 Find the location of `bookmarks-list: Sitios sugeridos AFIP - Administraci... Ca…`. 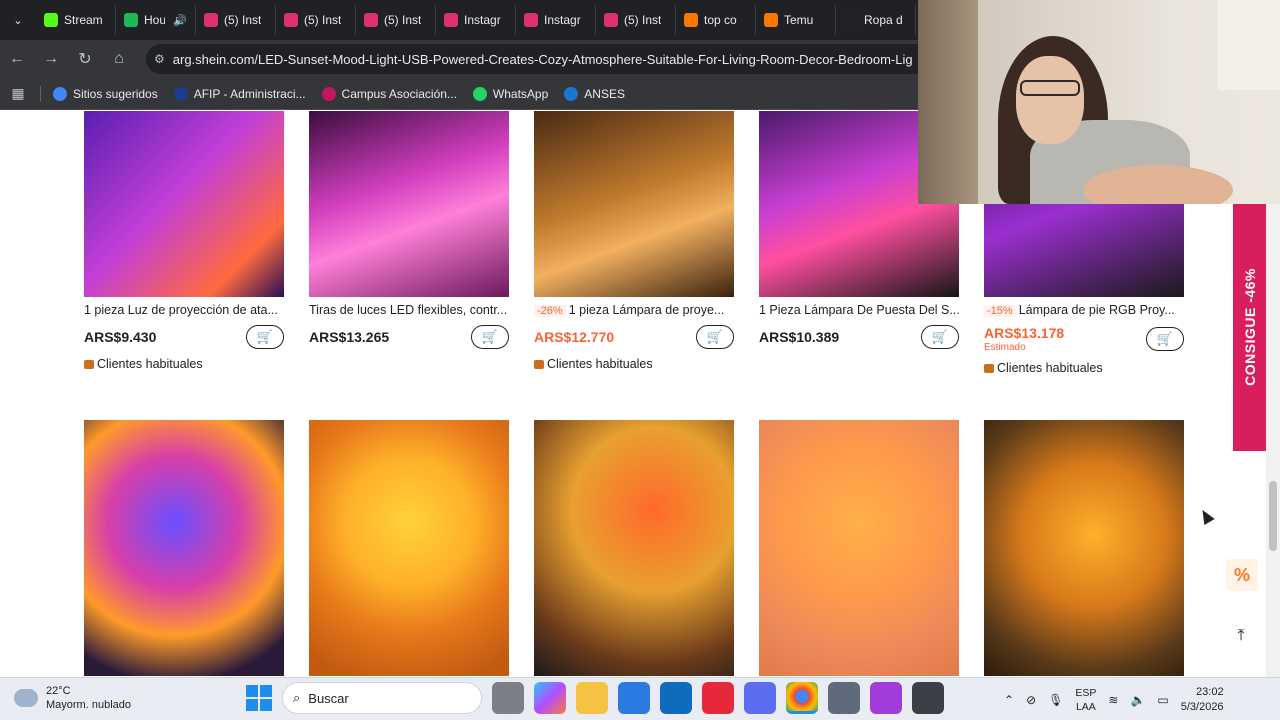

bookmarks-list: Sitios sugeridos AFIP - Administraci... Ca… is located at coordinates (339, 93).